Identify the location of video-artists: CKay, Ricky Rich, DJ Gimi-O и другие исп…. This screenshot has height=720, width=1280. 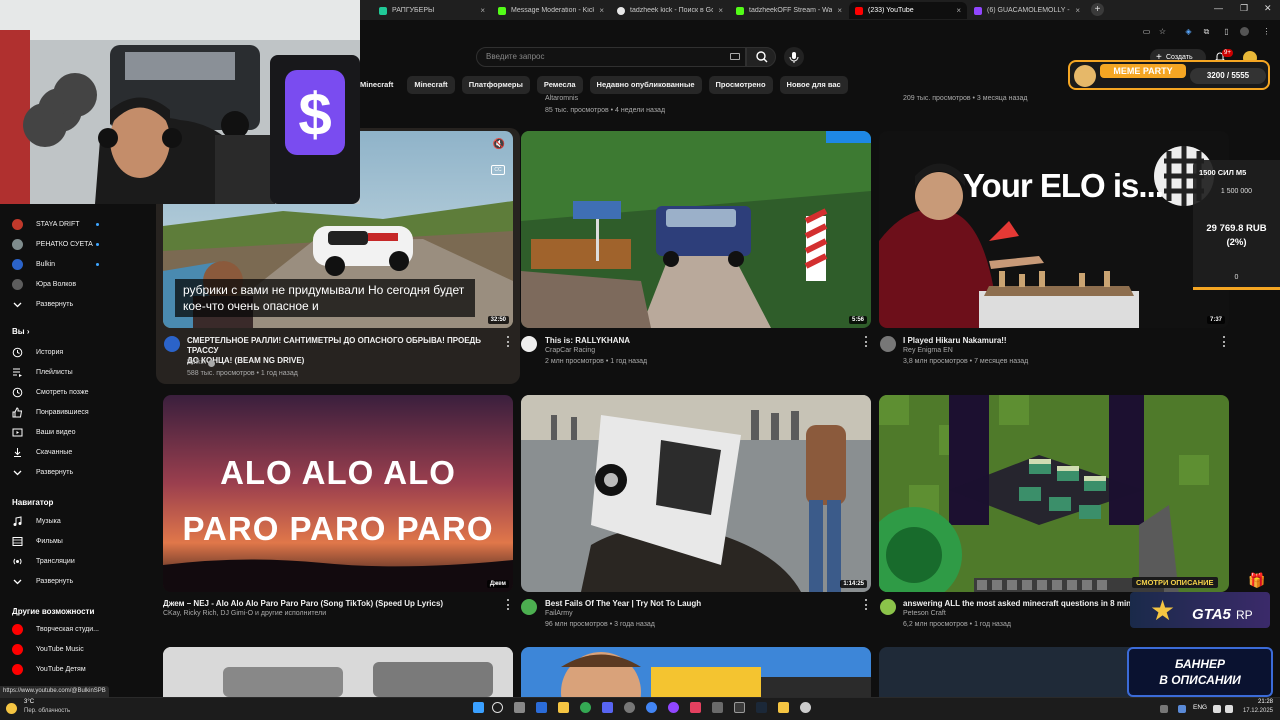
(244, 613).